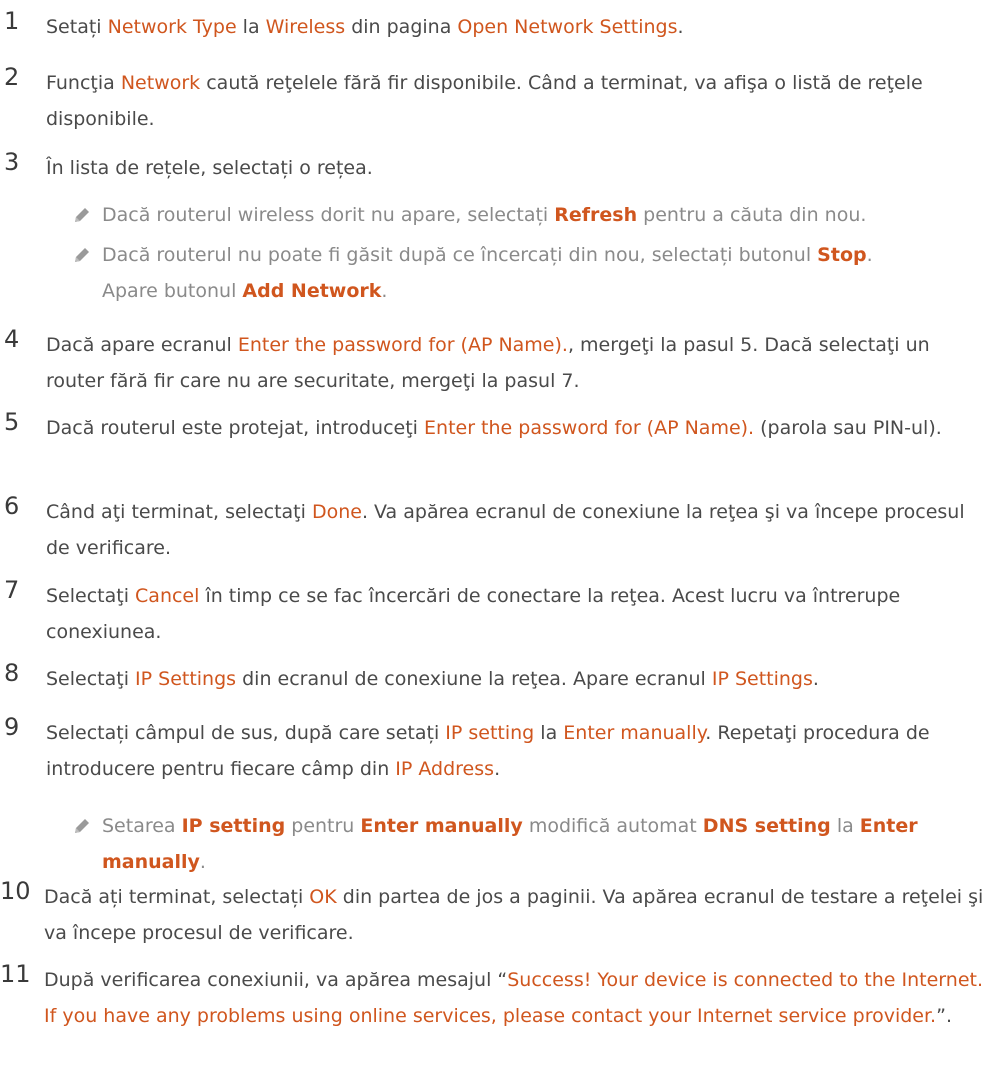  I want to click on ui-term: Add Network, so click(312, 291).